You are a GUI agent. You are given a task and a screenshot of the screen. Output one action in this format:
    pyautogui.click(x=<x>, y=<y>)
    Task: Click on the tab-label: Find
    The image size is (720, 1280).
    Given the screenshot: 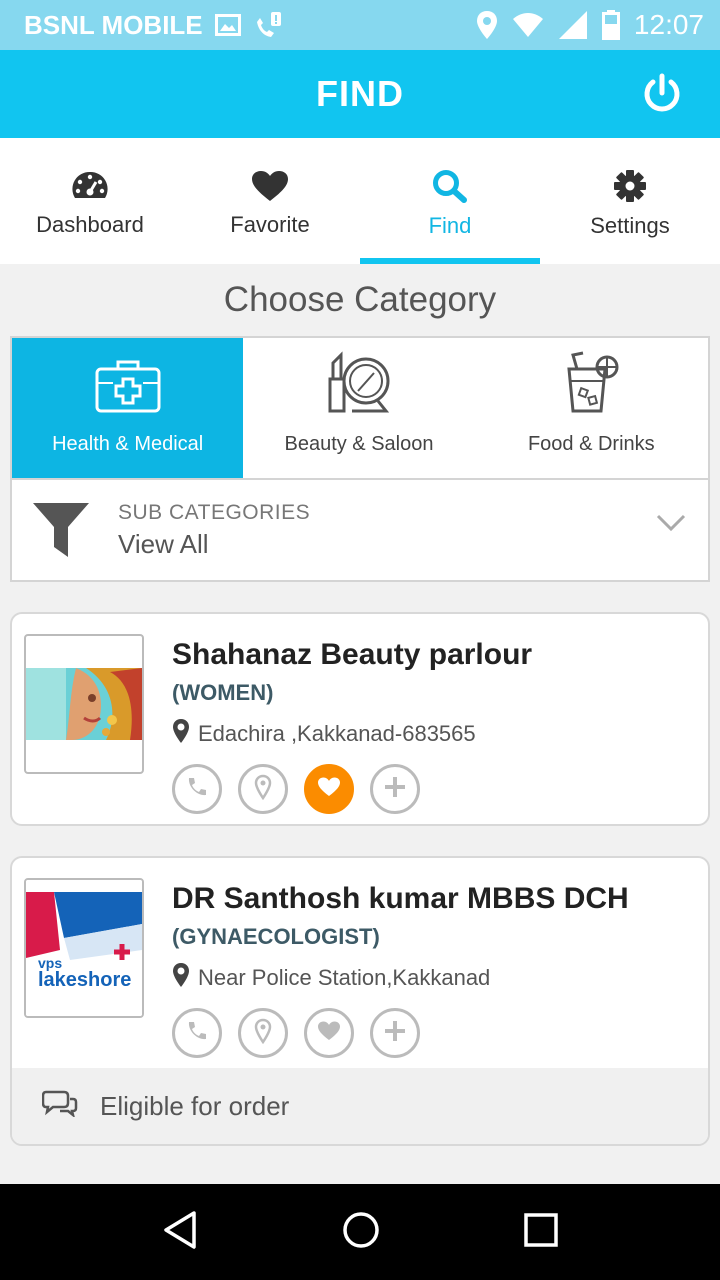 What is the action you would take?
    pyautogui.click(x=450, y=225)
    